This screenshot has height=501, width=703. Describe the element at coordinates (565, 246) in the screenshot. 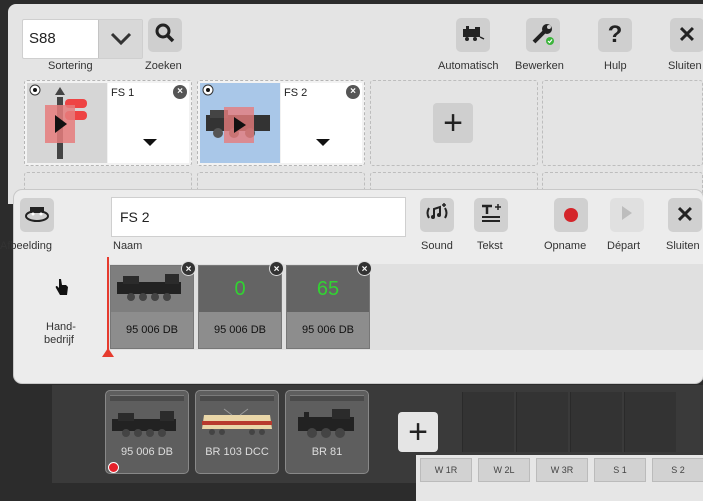

I see `record-label: Opname` at that location.